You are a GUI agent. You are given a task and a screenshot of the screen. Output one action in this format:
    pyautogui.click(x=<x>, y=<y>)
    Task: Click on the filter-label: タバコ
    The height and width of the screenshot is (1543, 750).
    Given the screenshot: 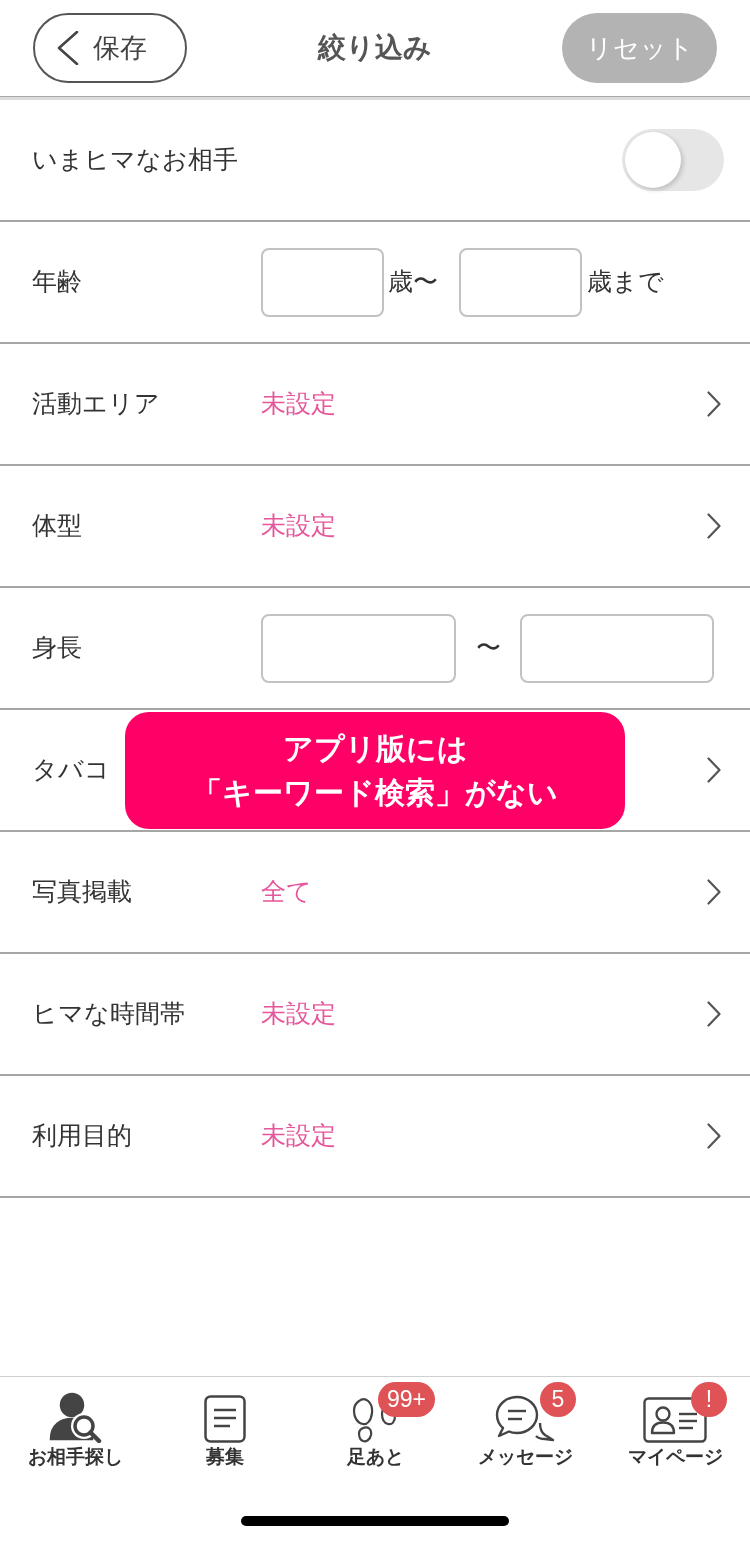 What is the action you would take?
    pyautogui.click(x=71, y=770)
    